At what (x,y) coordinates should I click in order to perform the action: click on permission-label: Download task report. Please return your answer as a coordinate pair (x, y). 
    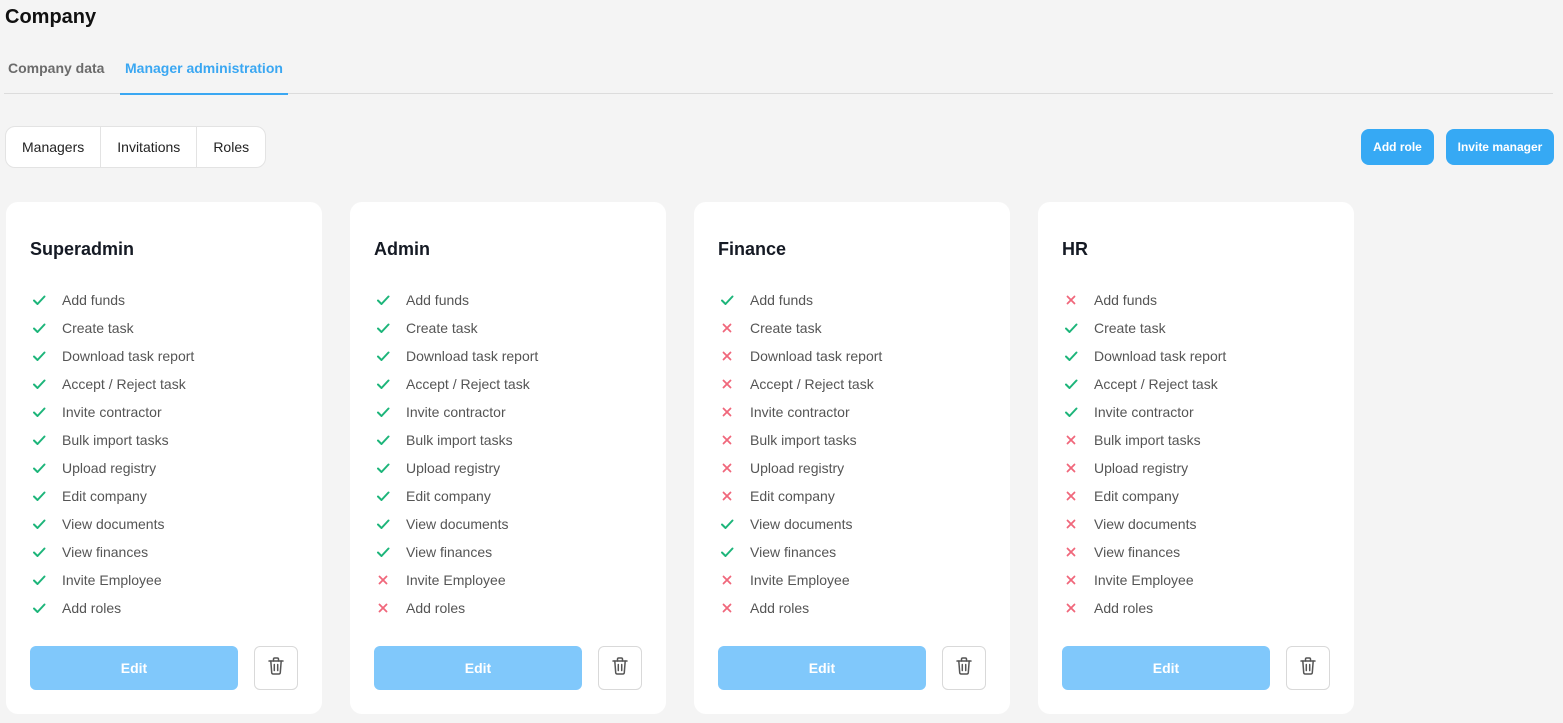
    Looking at the image, I should click on (1160, 356).